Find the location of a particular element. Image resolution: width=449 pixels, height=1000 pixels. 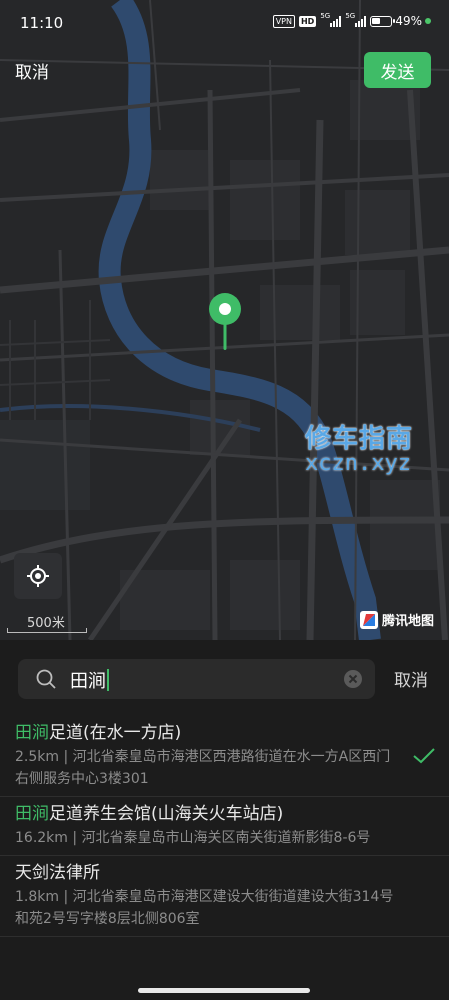

hd-icon: HD is located at coordinates (307, 21).